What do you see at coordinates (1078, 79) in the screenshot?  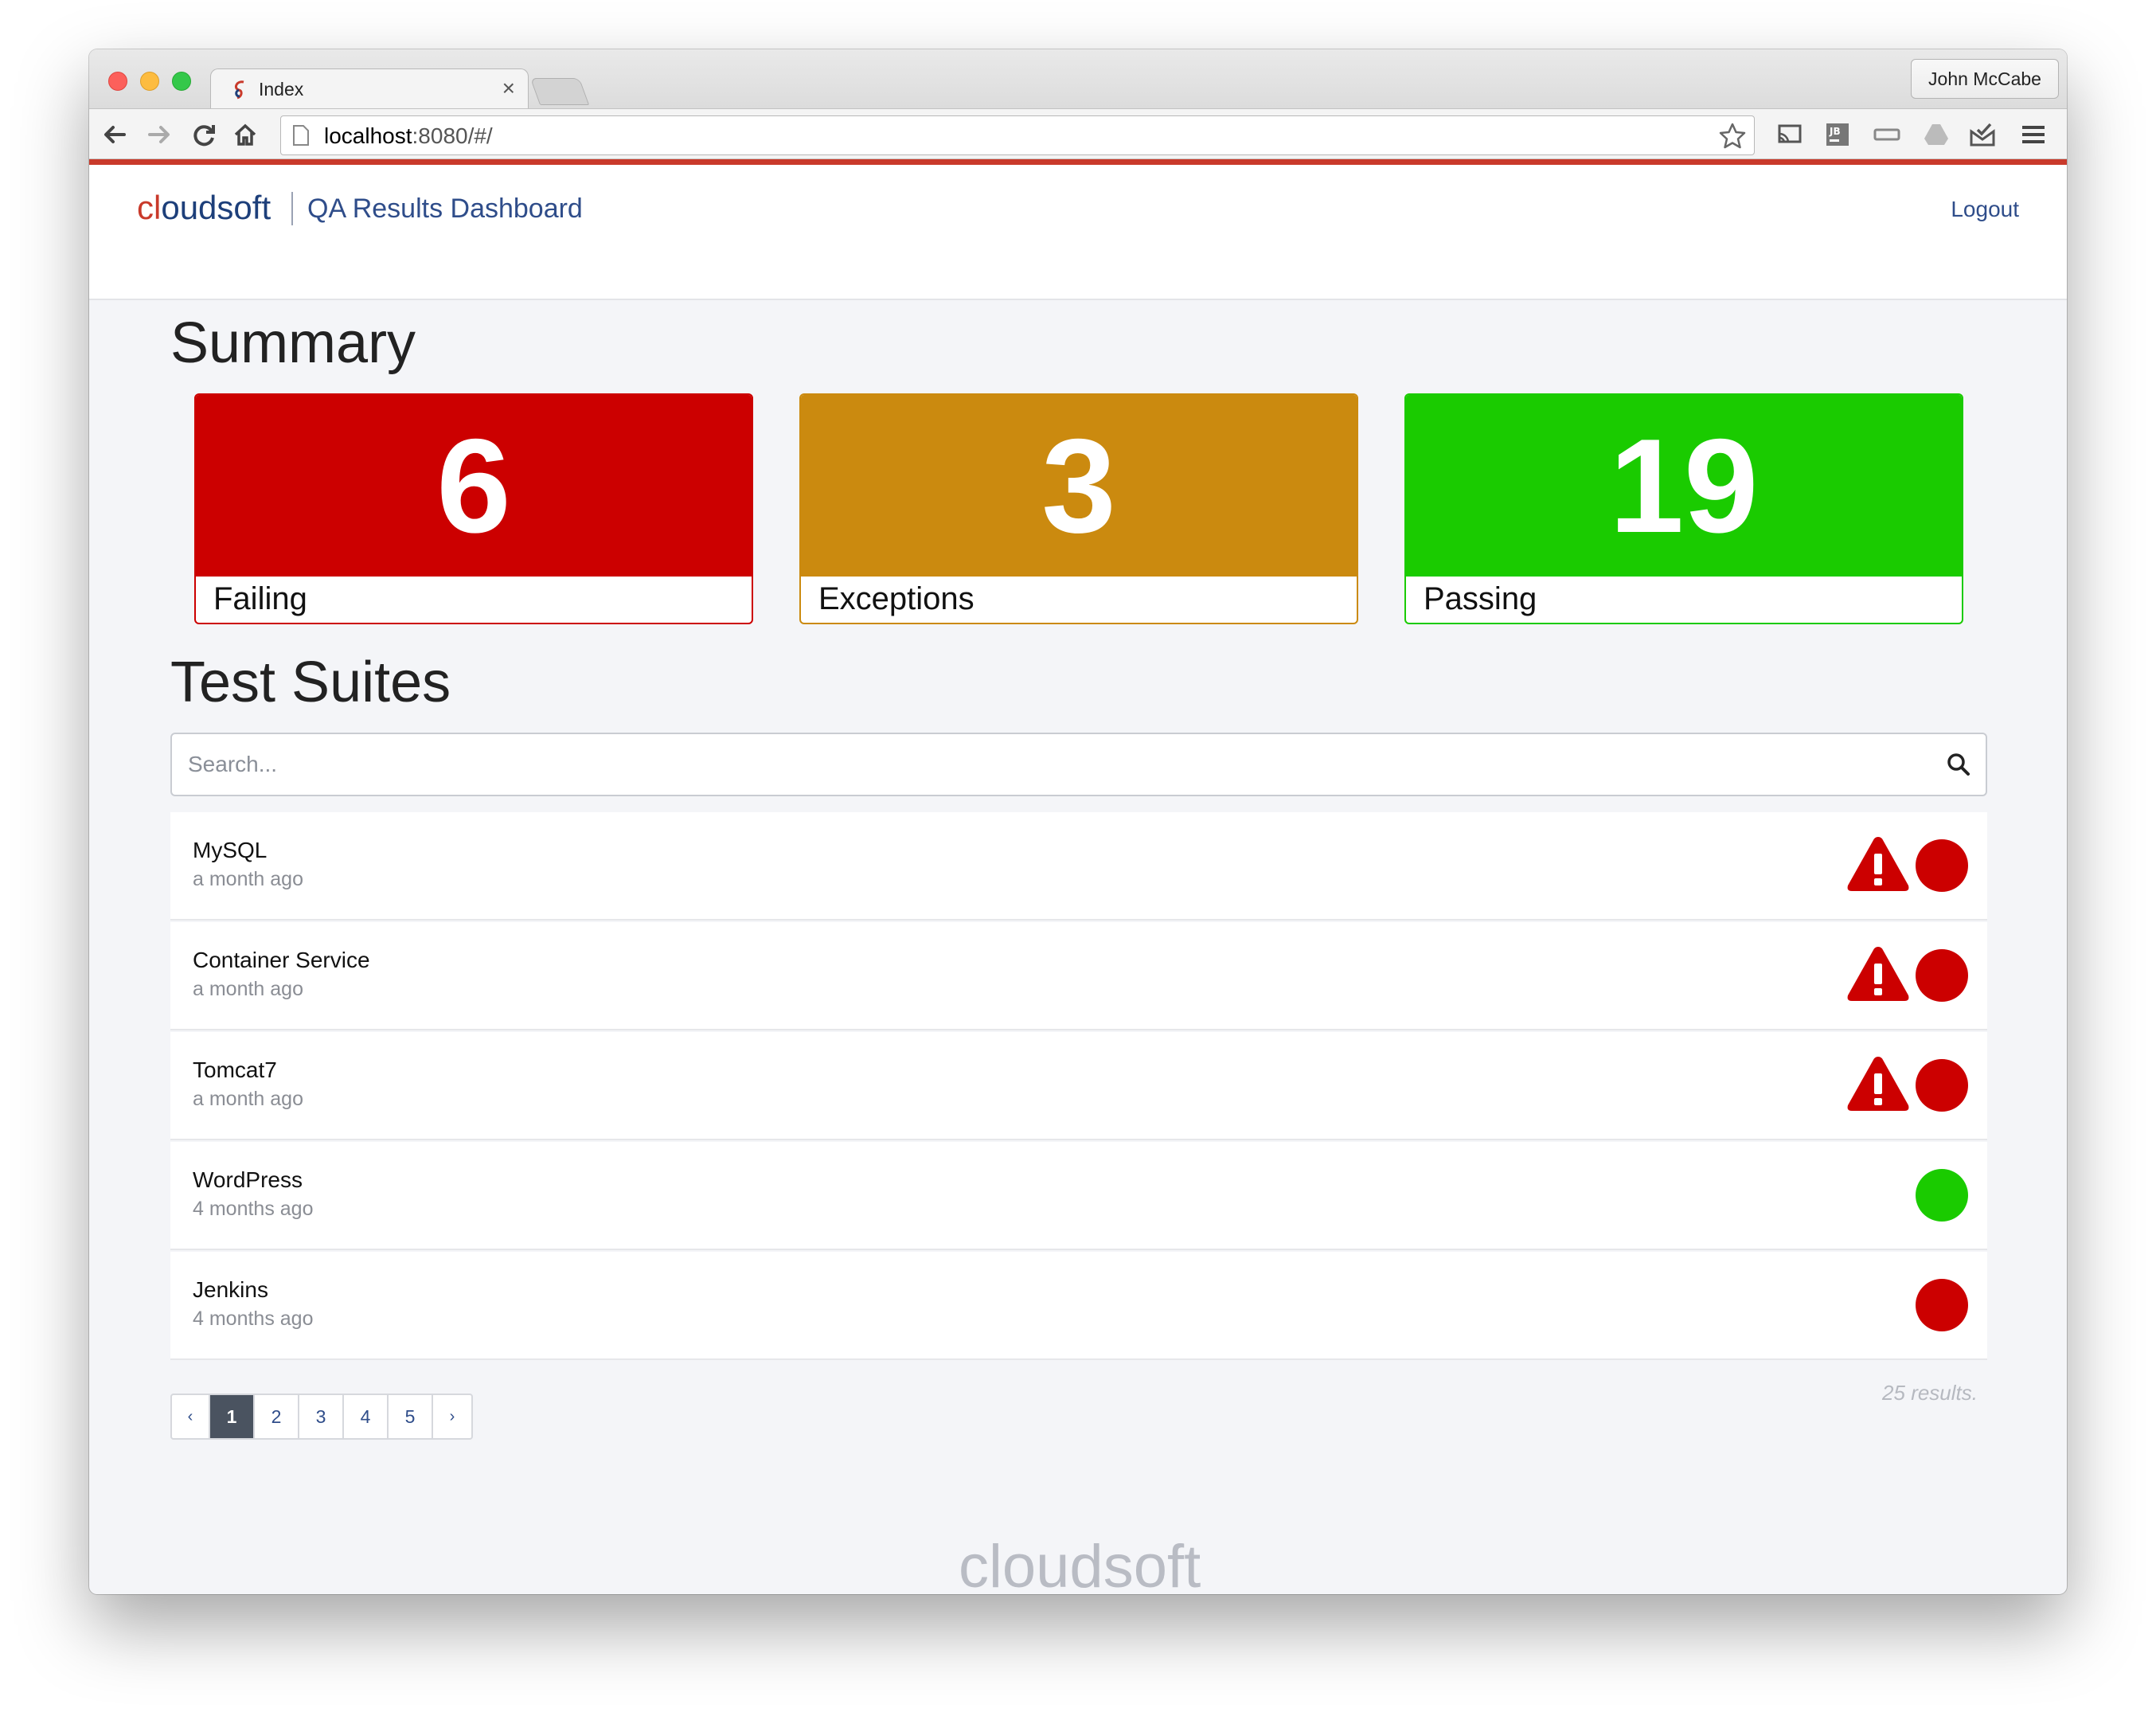 I see `browser-titlebar: Index × John McCabe` at bounding box center [1078, 79].